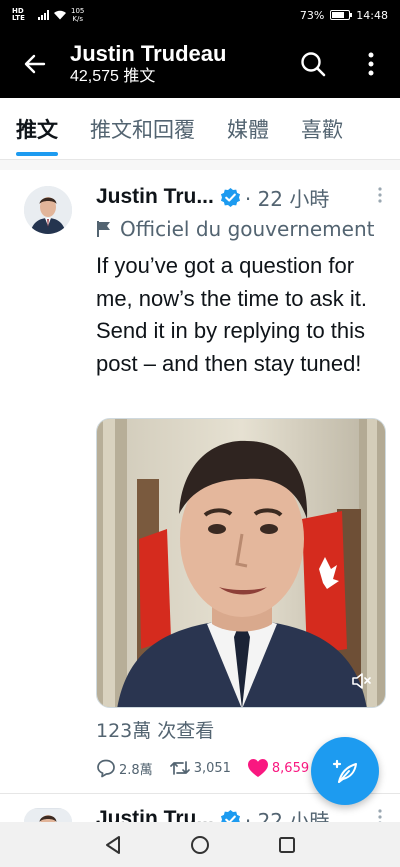 The width and height of the screenshot is (400, 867). What do you see at coordinates (60, 15) in the screenshot?
I see `wifi-icon` at bounding box center [60, 15].